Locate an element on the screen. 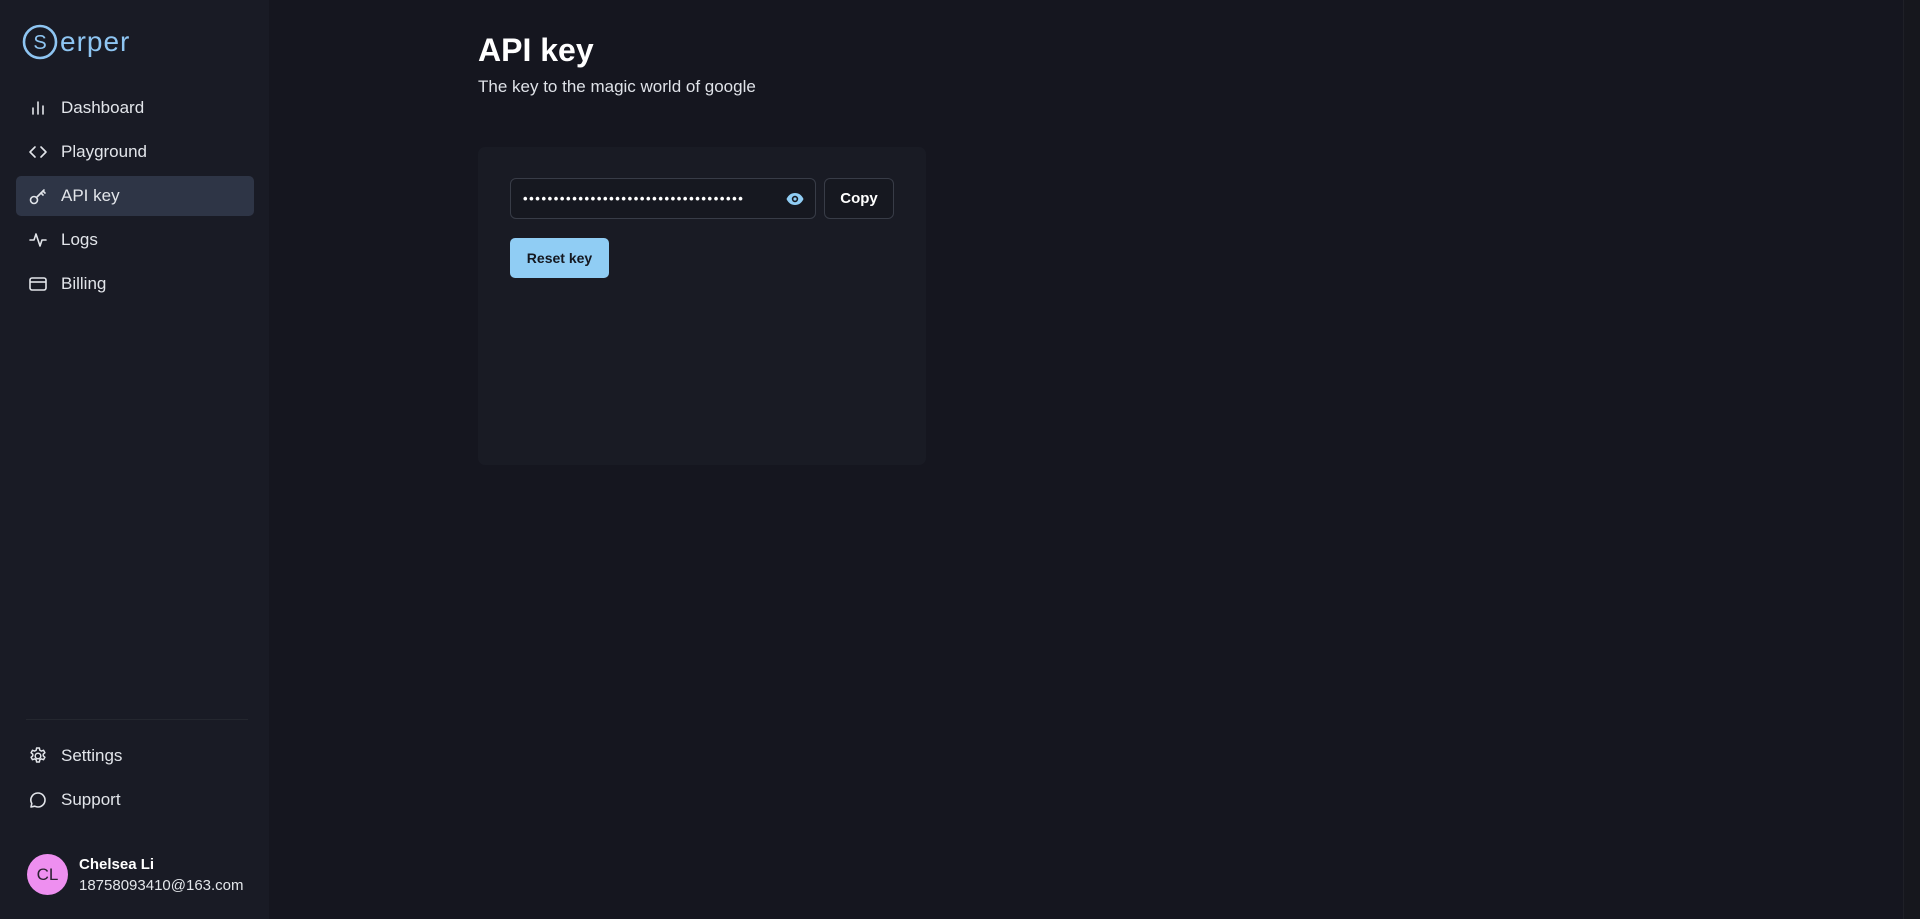 This screenshot has height=919, width=1920. user-info: Chelsea Li 18758093410@163.com is located at coordinates (161, 875).